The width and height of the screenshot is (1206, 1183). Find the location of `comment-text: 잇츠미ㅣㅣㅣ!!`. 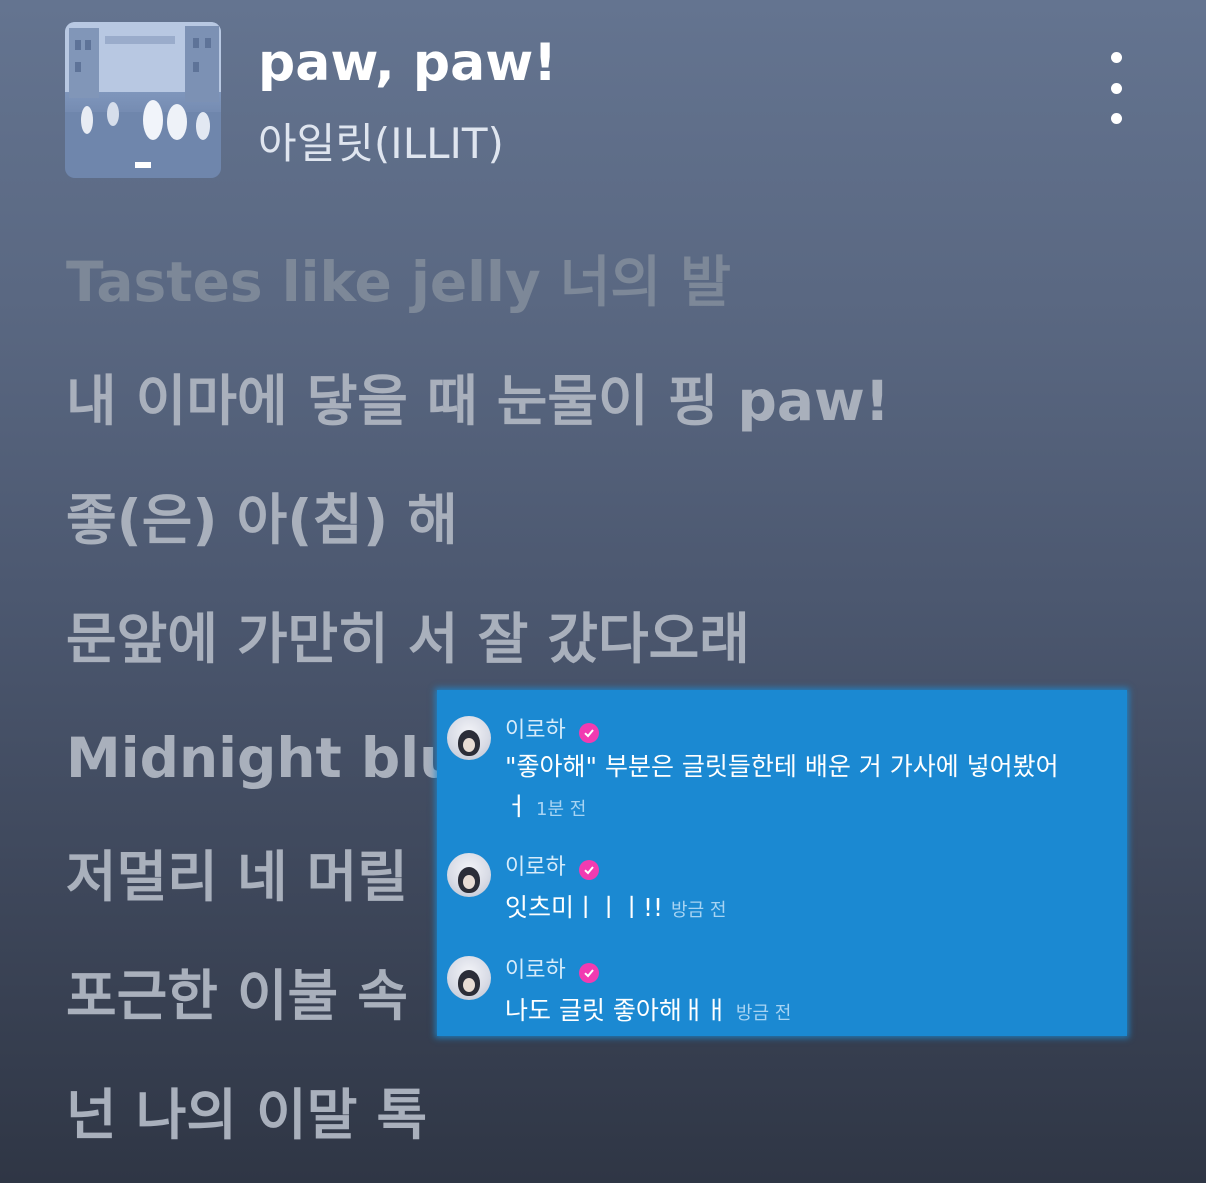

comment-text: 잇츠미ㅣㅣㅣ!! is located at coordinates (584, 907).